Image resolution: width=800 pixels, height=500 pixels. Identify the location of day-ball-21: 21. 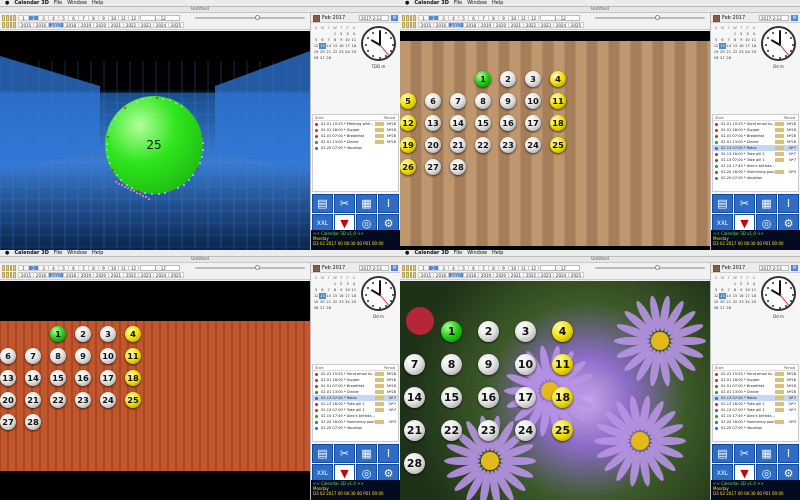
(33, 400).